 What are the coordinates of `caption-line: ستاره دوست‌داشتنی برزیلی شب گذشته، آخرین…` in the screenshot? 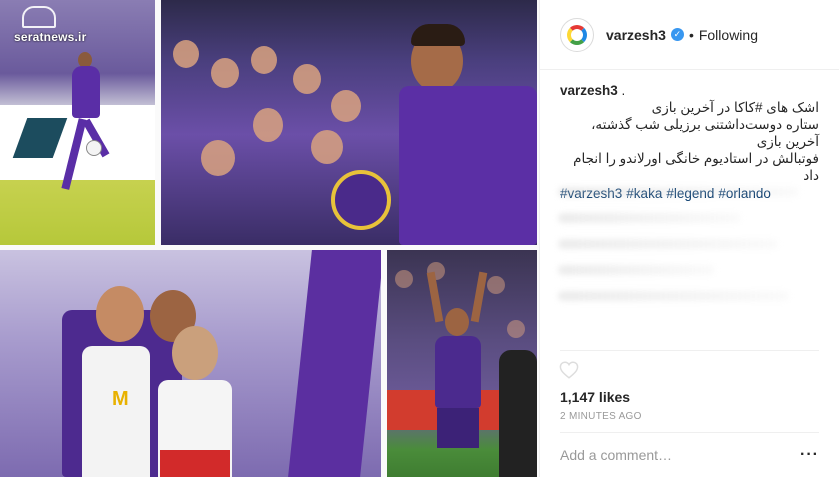 It's located at (705, 133).